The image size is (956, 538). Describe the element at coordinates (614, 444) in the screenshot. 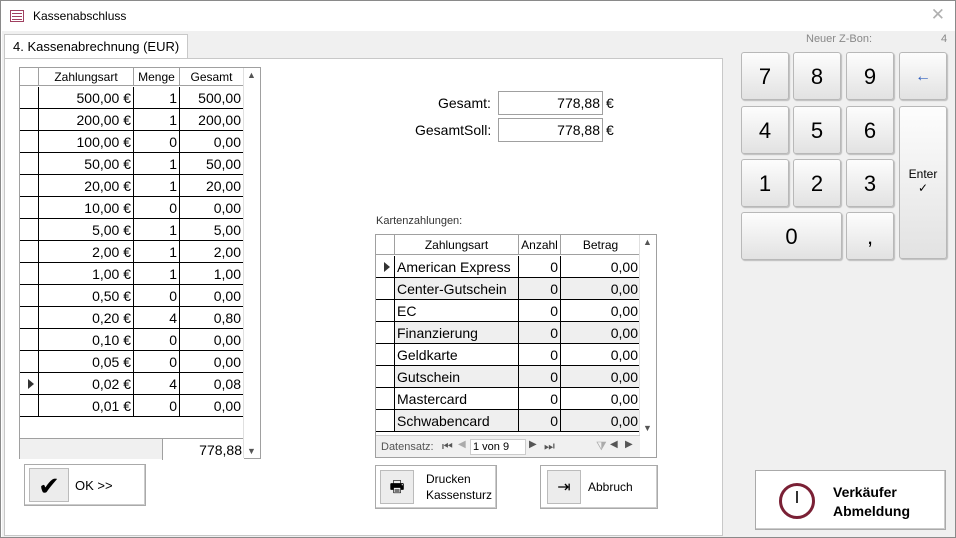

I see `scroll-left-icon: ◀` at that location.